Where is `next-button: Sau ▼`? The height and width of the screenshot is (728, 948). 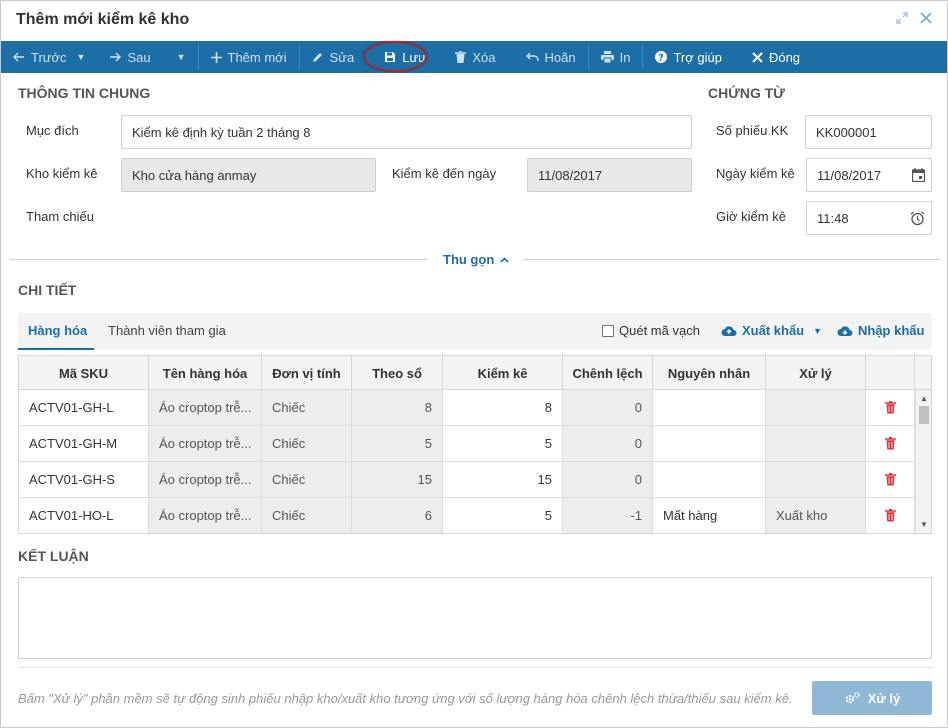 next-button: Sau ▼ is located at coordinates (147, 57).